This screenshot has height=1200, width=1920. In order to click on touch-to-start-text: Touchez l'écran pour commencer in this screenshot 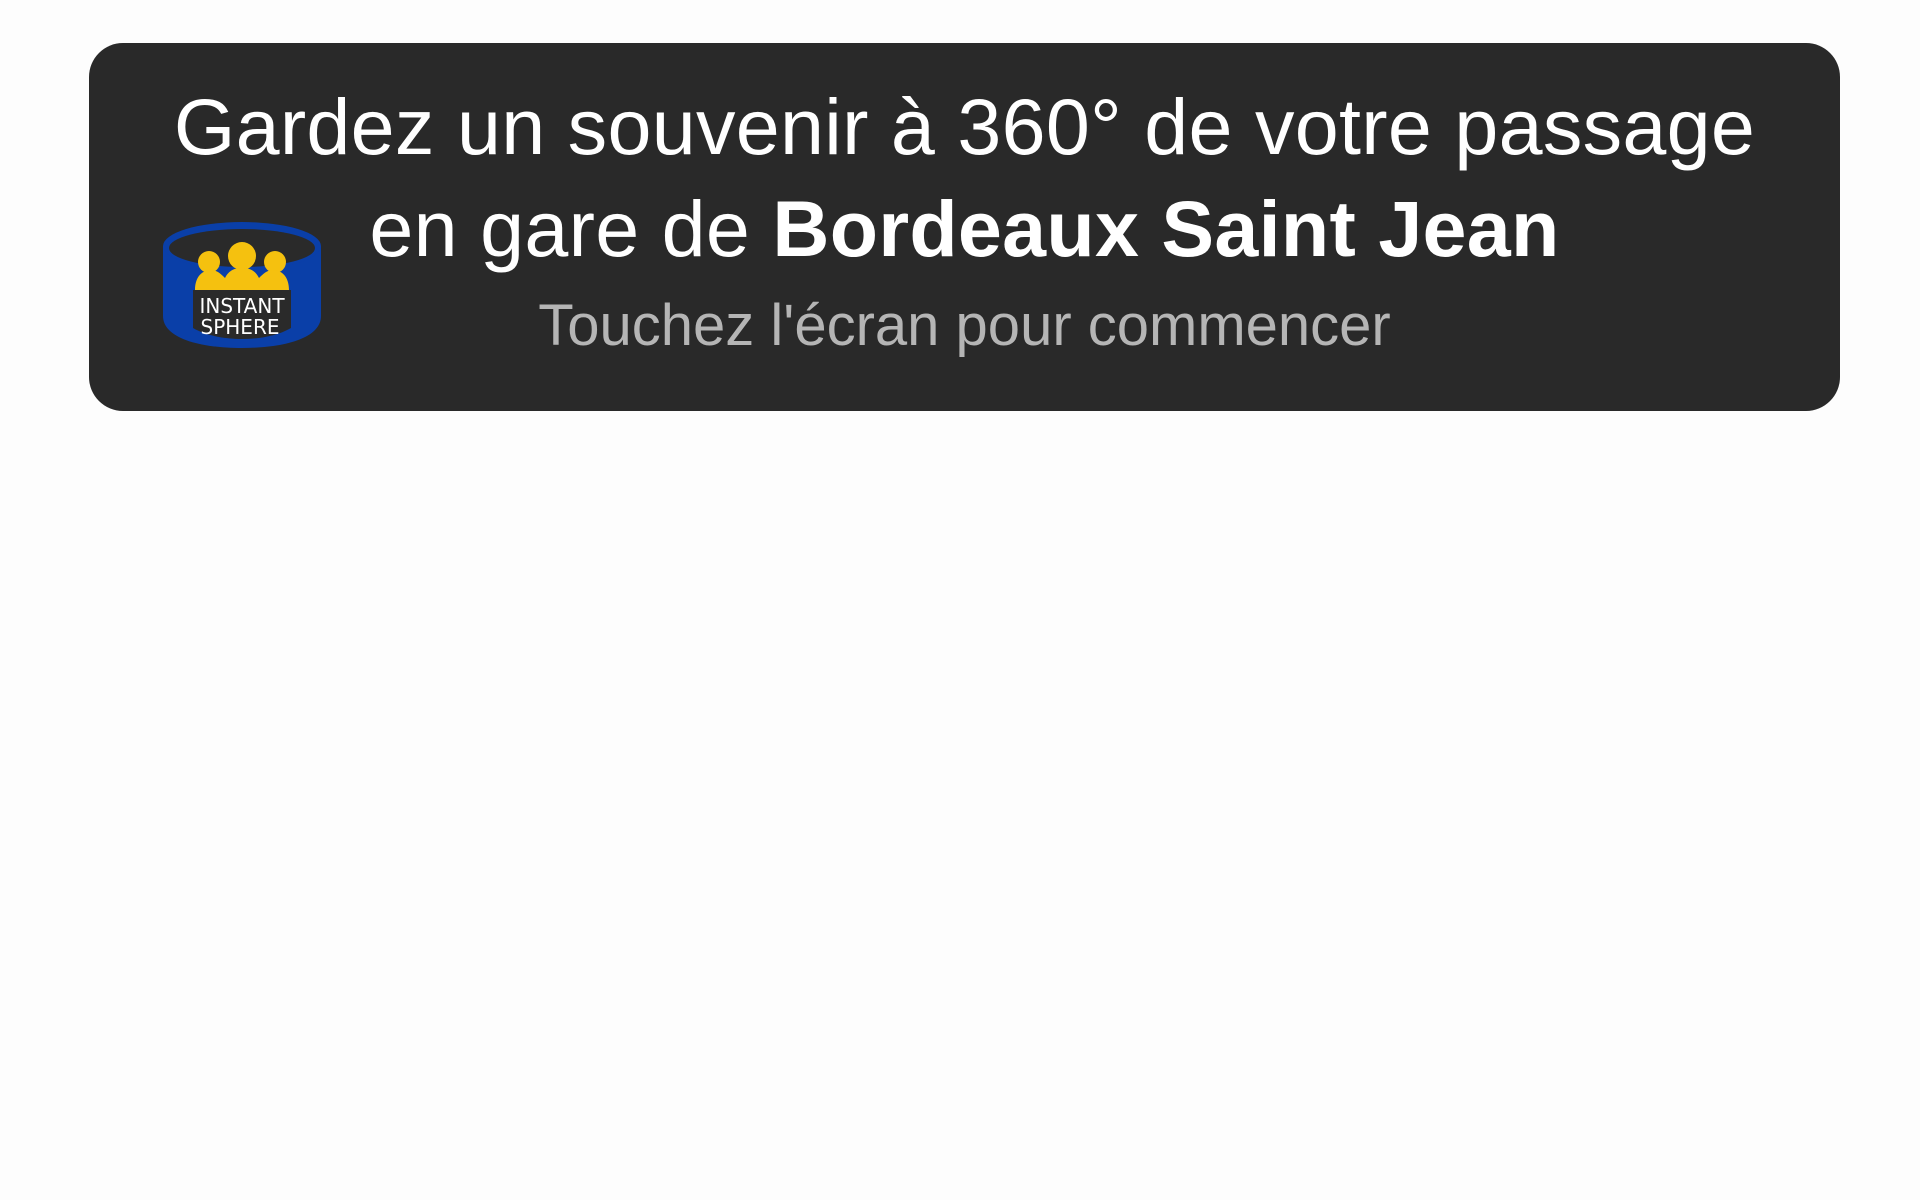, I will do `click(964, 325)`.